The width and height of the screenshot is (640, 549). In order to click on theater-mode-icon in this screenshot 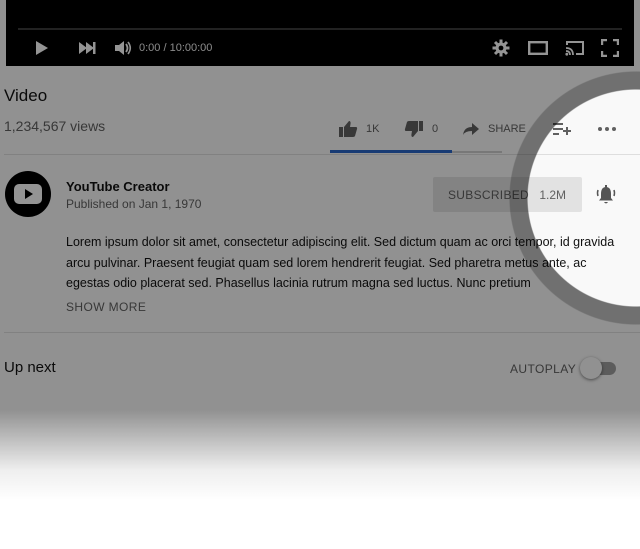, I will do `click(538, 48)`.